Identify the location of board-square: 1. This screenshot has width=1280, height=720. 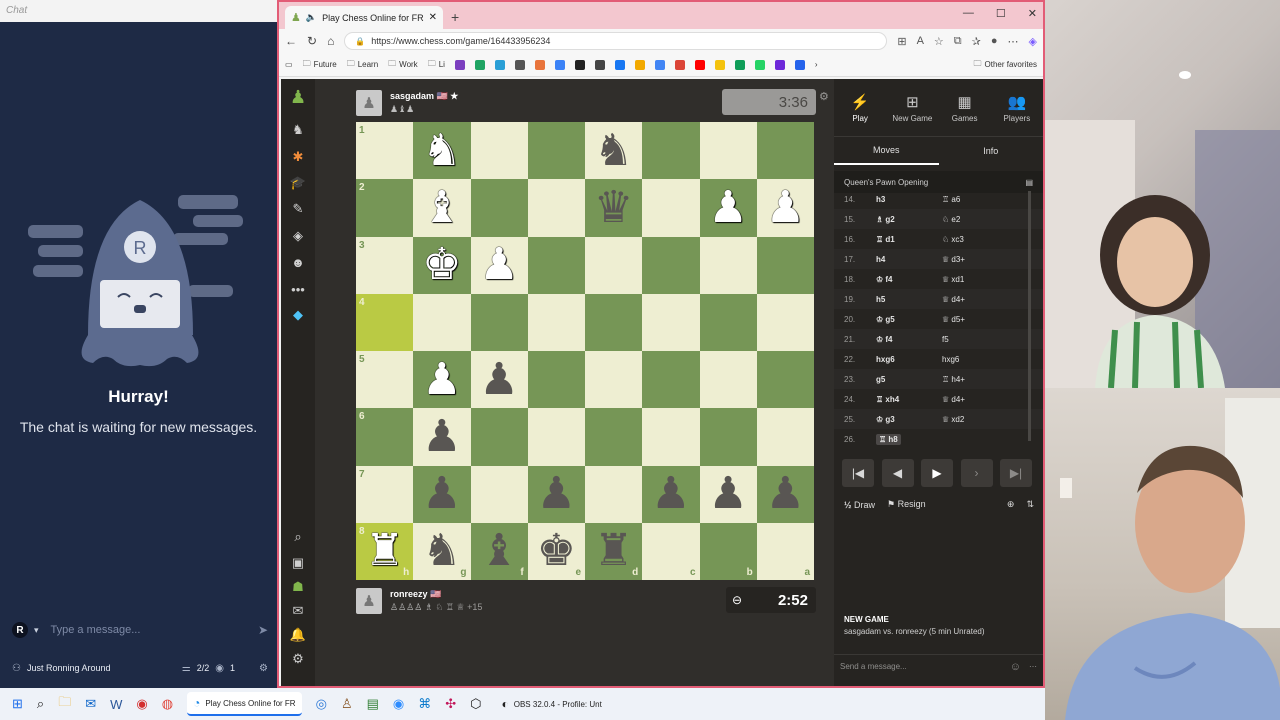
(385, 151).